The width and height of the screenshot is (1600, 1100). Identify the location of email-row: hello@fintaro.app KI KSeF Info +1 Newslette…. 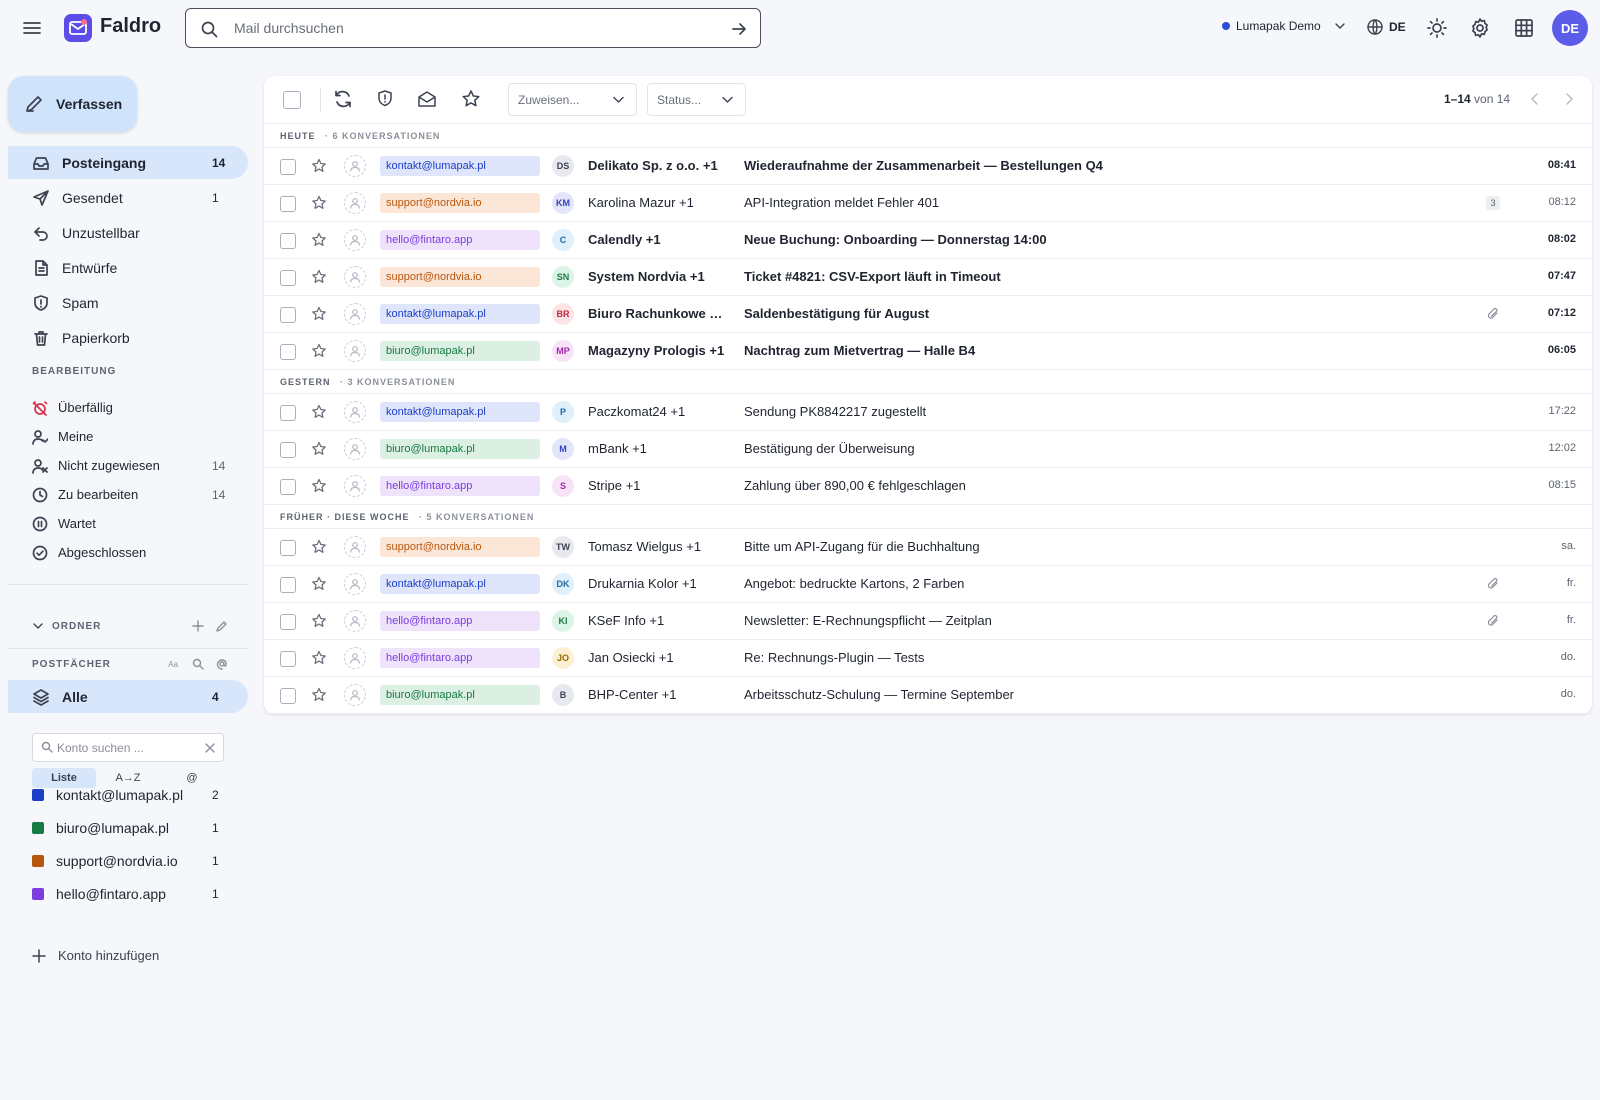
(928, 621).